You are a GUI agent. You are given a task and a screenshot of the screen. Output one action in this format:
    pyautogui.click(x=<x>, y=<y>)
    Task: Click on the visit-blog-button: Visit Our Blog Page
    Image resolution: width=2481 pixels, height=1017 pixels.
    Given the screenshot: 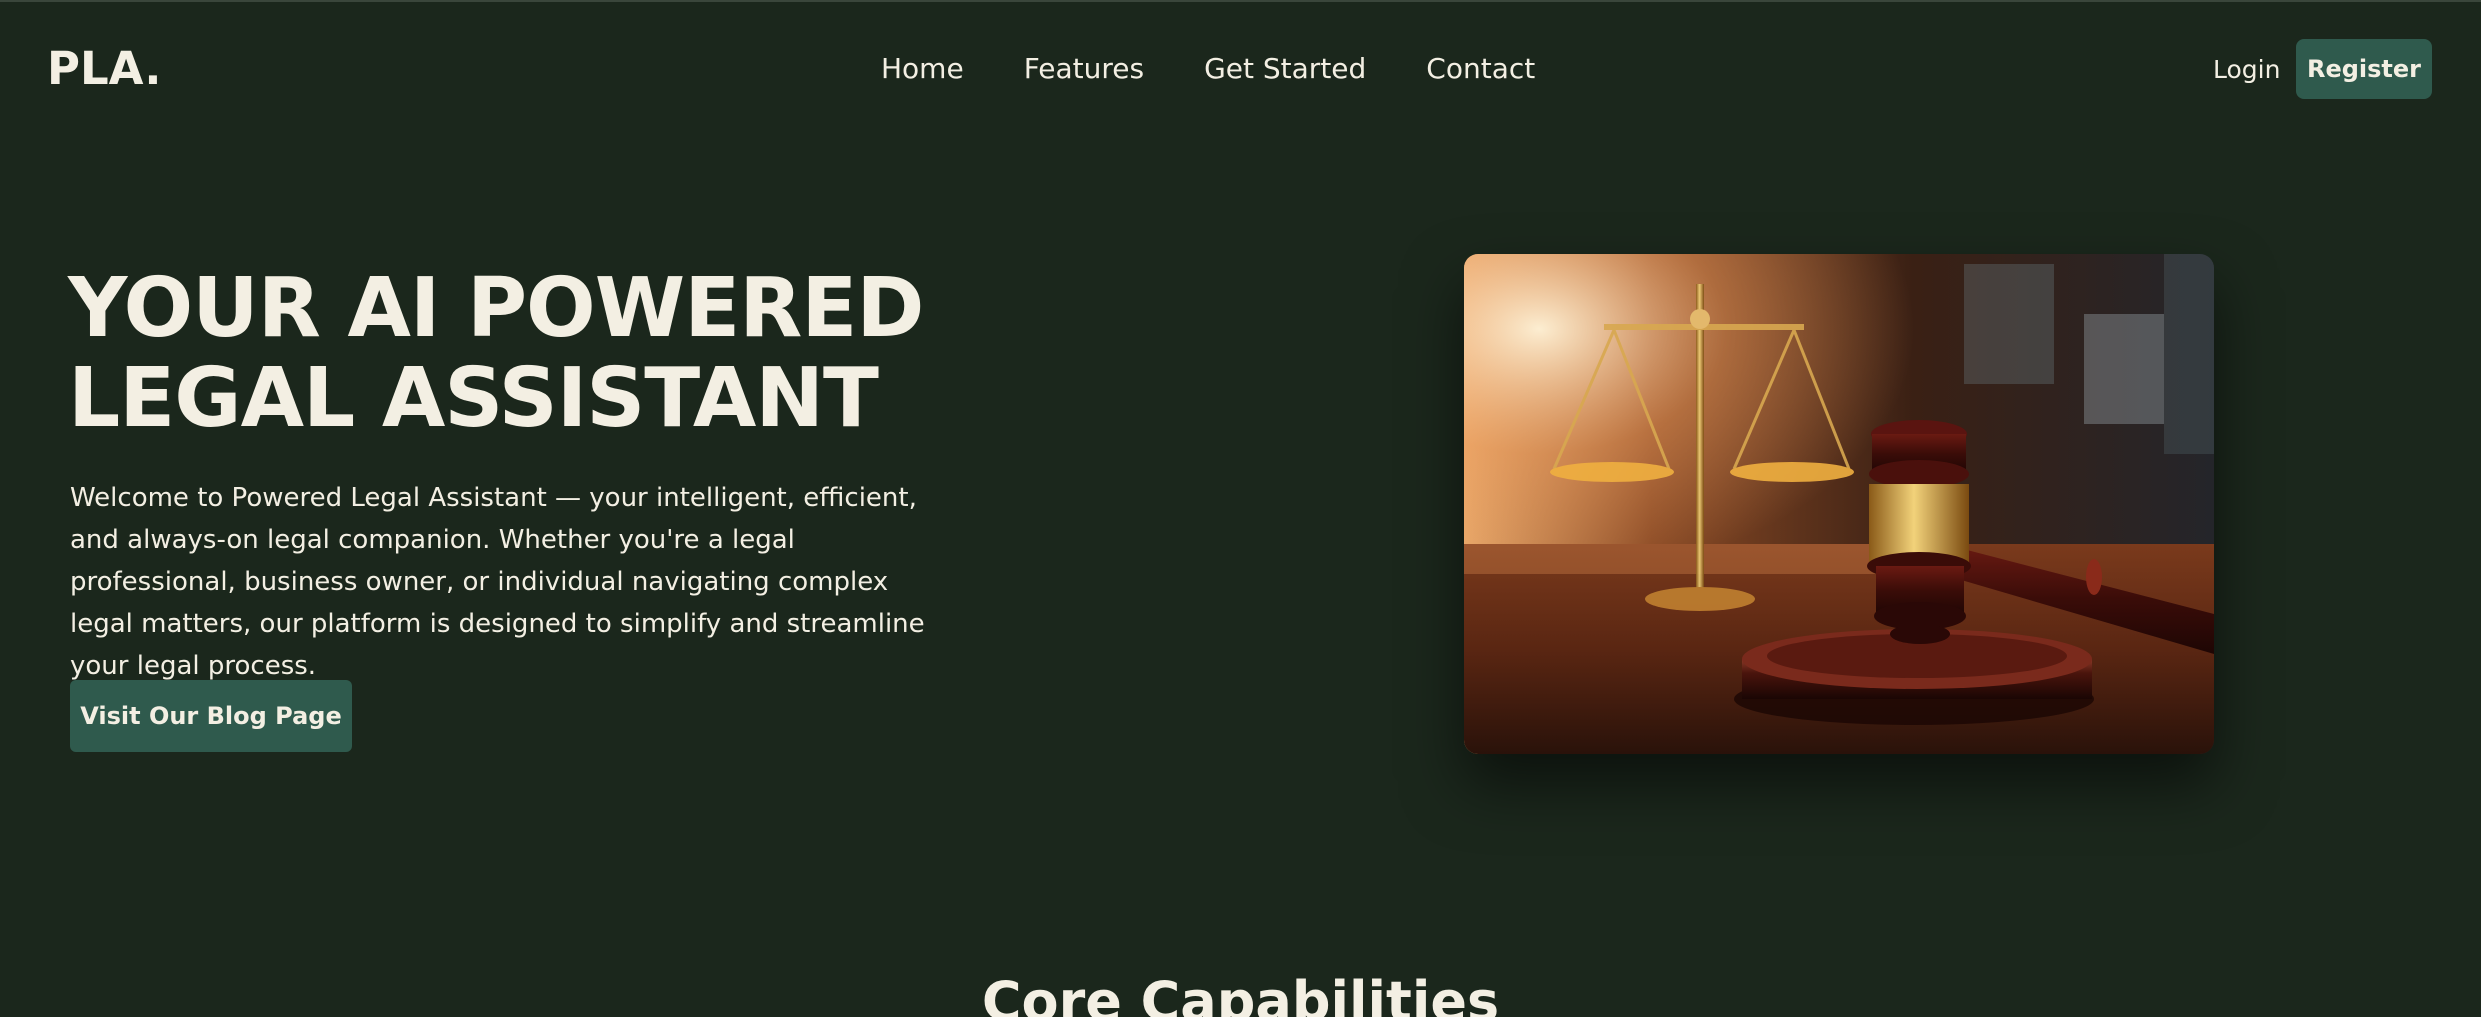 What is the action you would take?
    pyautogui.click(x=211, y=716)
    